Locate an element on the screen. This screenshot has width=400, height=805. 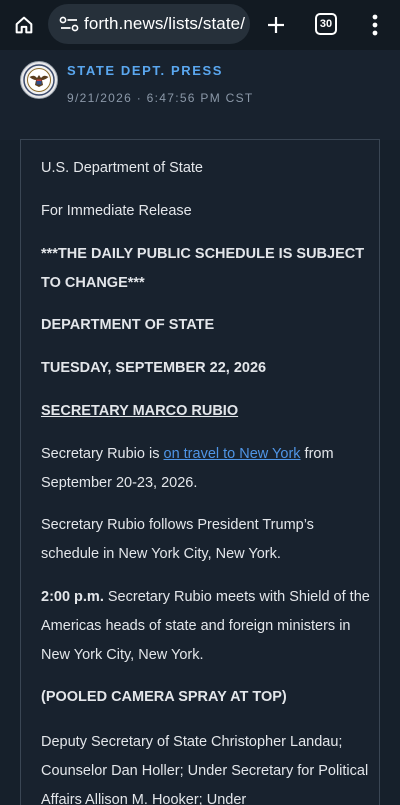
tab-switcher-button: 30 is located at coordinates (326, 24).